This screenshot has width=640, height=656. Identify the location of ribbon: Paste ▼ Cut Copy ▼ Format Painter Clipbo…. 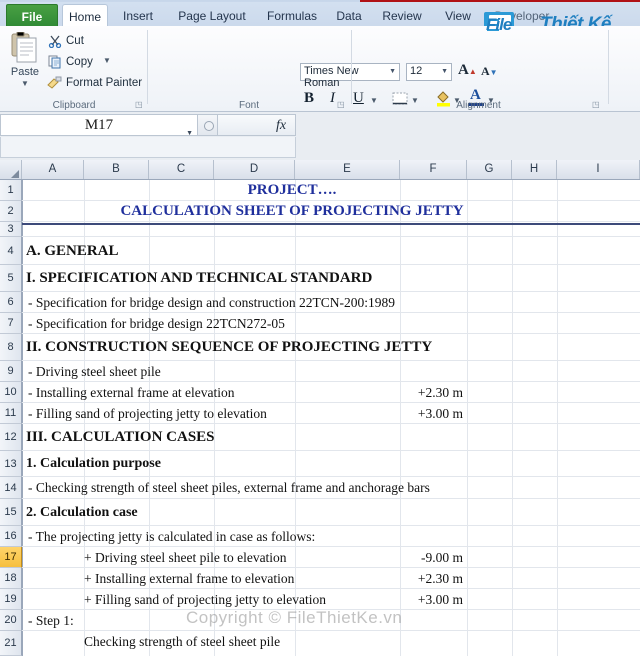
(320, 69).